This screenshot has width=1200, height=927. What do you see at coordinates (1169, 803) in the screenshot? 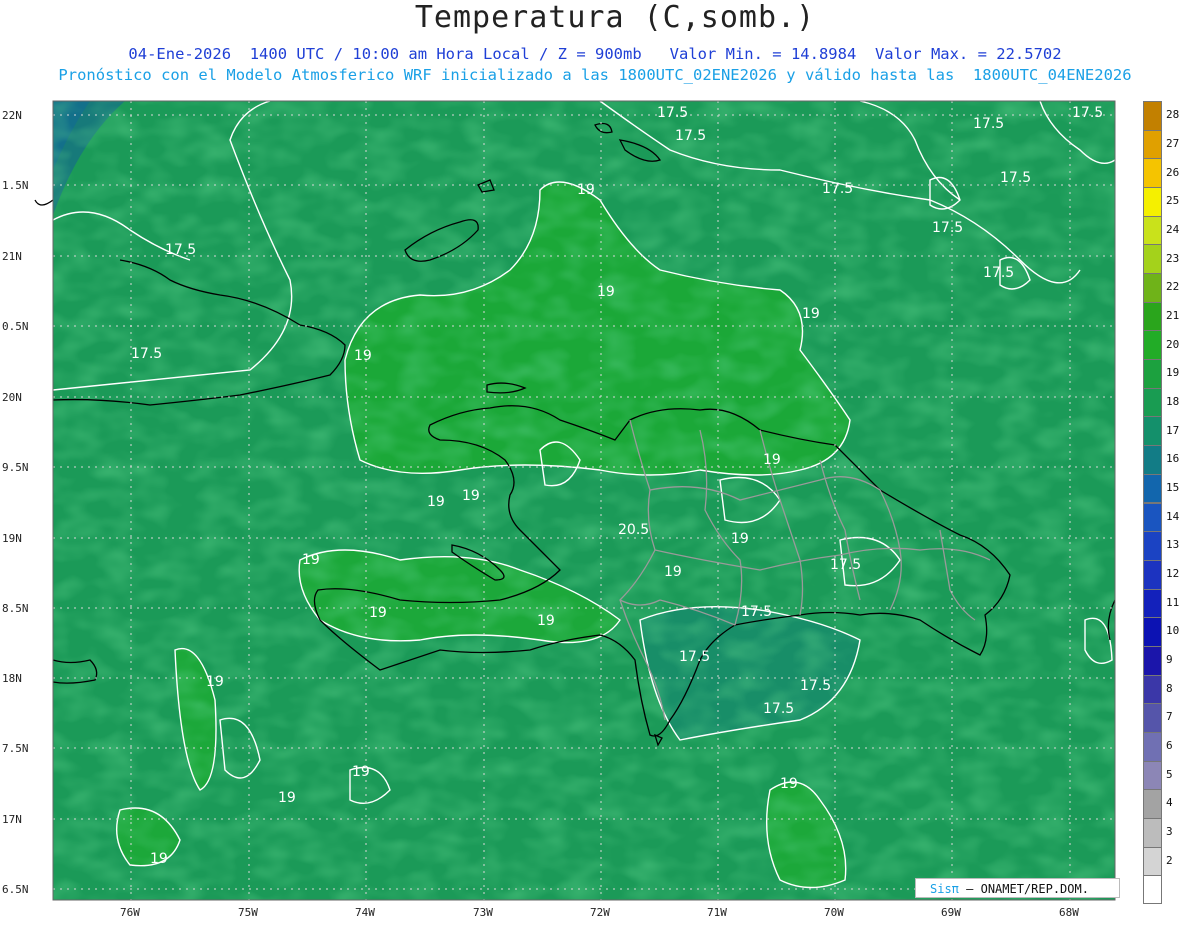
I see `colorbar-label: 4` at bounding box center [1169, 803].